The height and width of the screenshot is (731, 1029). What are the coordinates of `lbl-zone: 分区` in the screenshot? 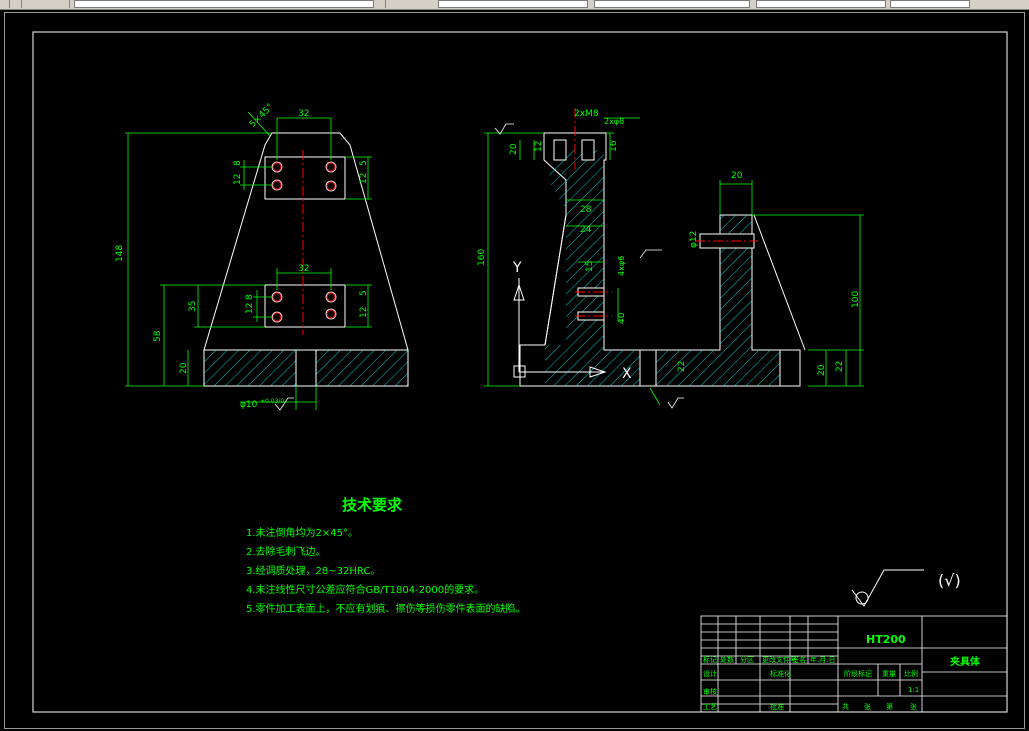 It's located at (747, 659).